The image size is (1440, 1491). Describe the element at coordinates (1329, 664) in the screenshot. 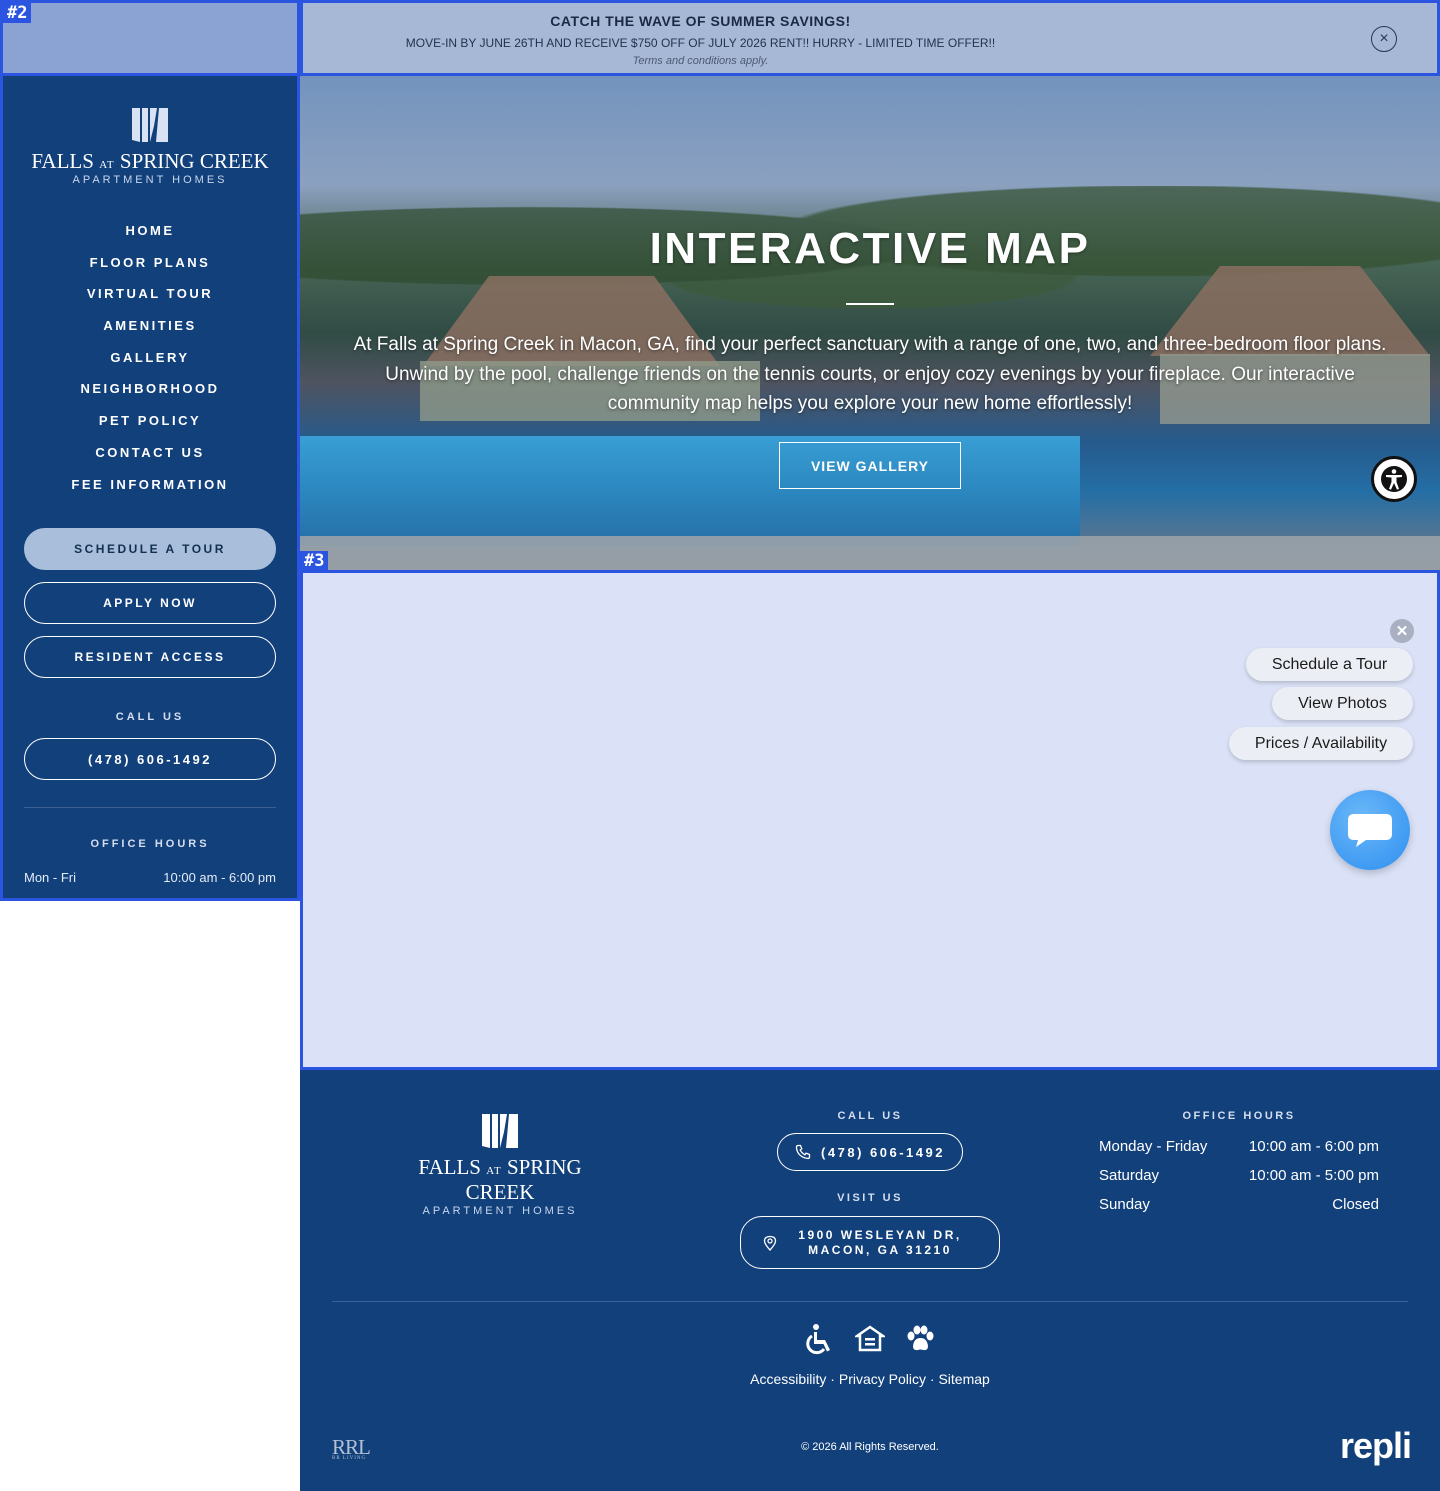

I see `widget-schedule-tour-button: Schedule a Tour` at that location.